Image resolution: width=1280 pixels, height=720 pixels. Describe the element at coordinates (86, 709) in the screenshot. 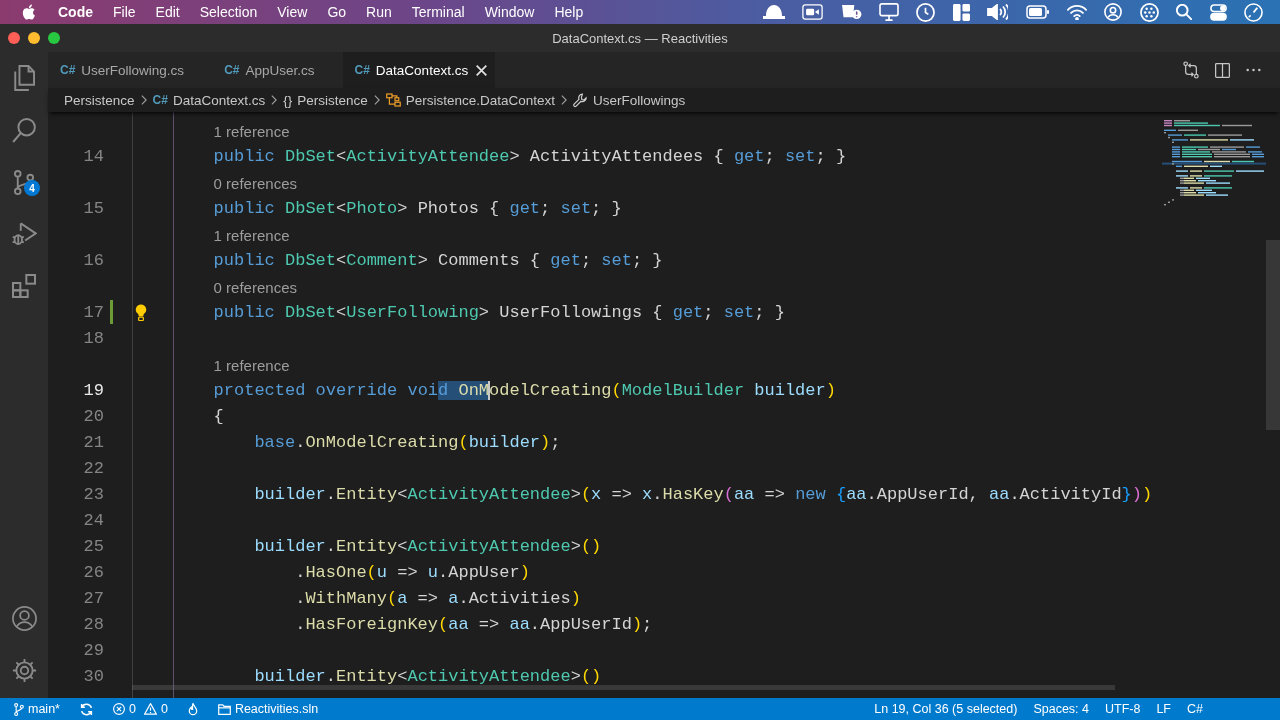

I see `sync-icon` at that location.